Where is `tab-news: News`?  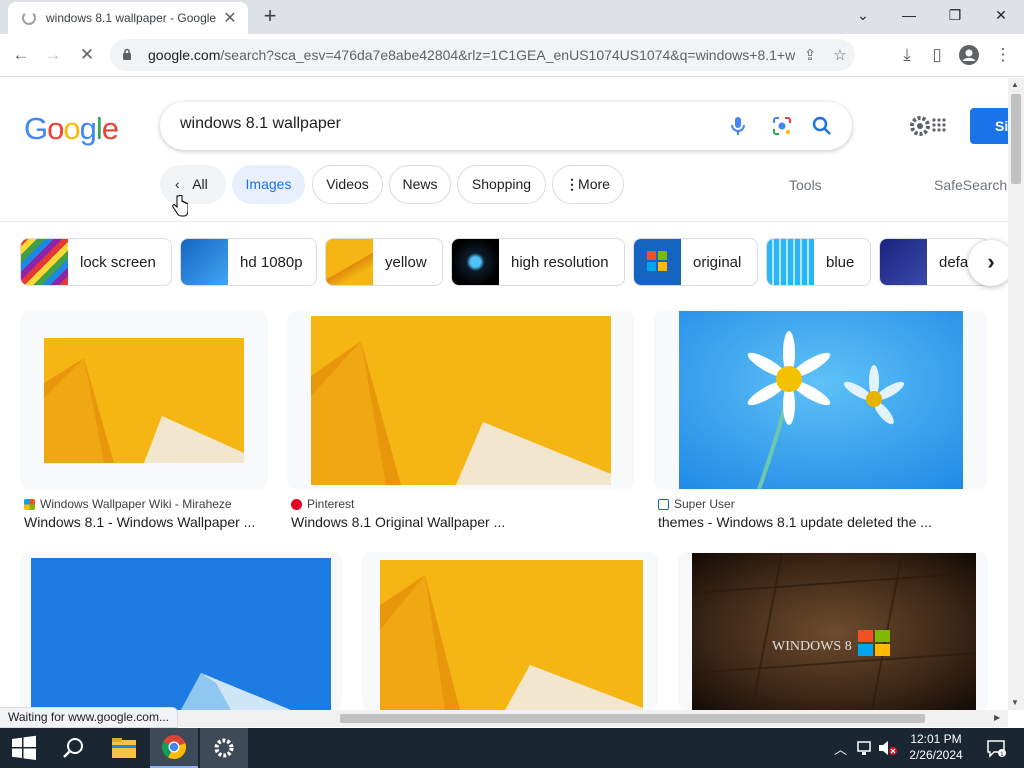 tab-news: News is located at coordinates (420, 184).